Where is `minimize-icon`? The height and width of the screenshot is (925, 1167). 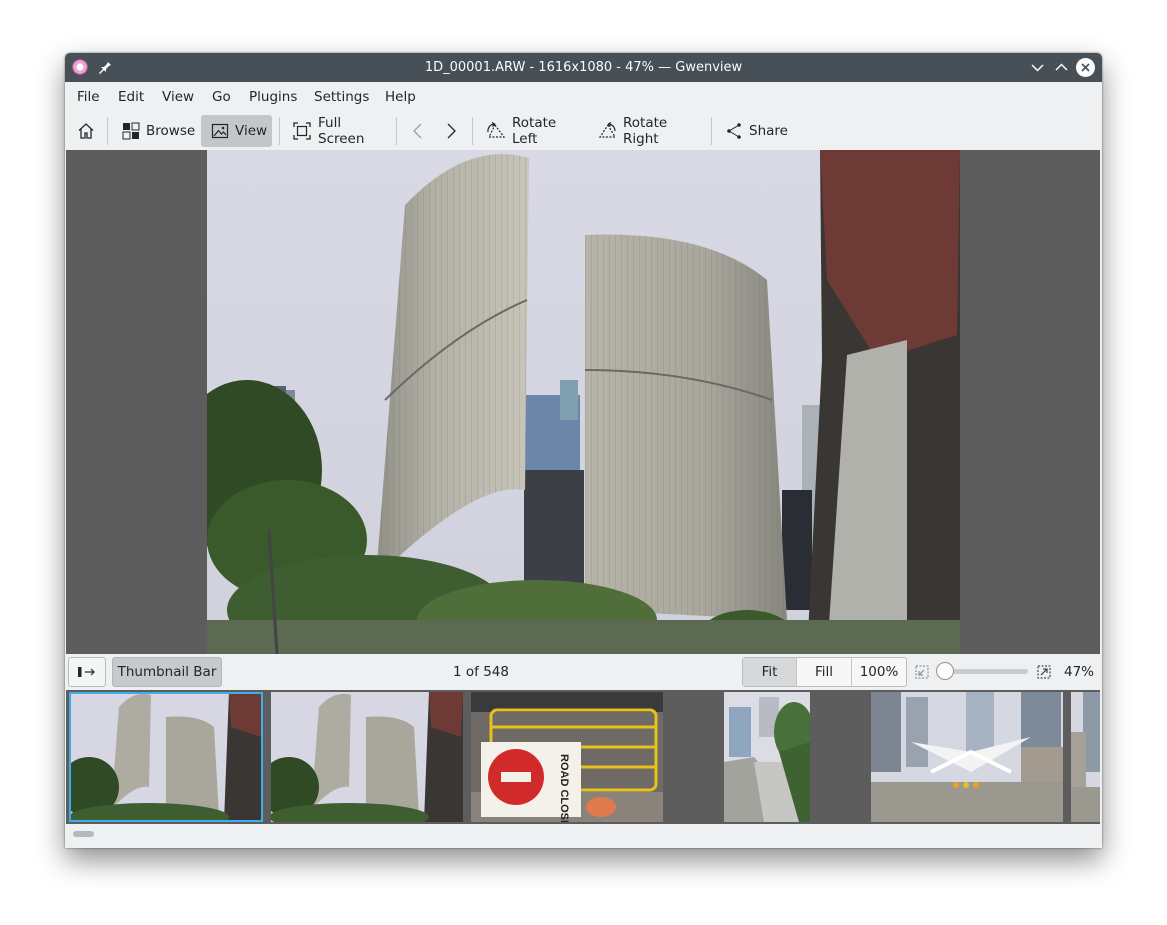
minimize-icon is located at coordinates (1037, 67).